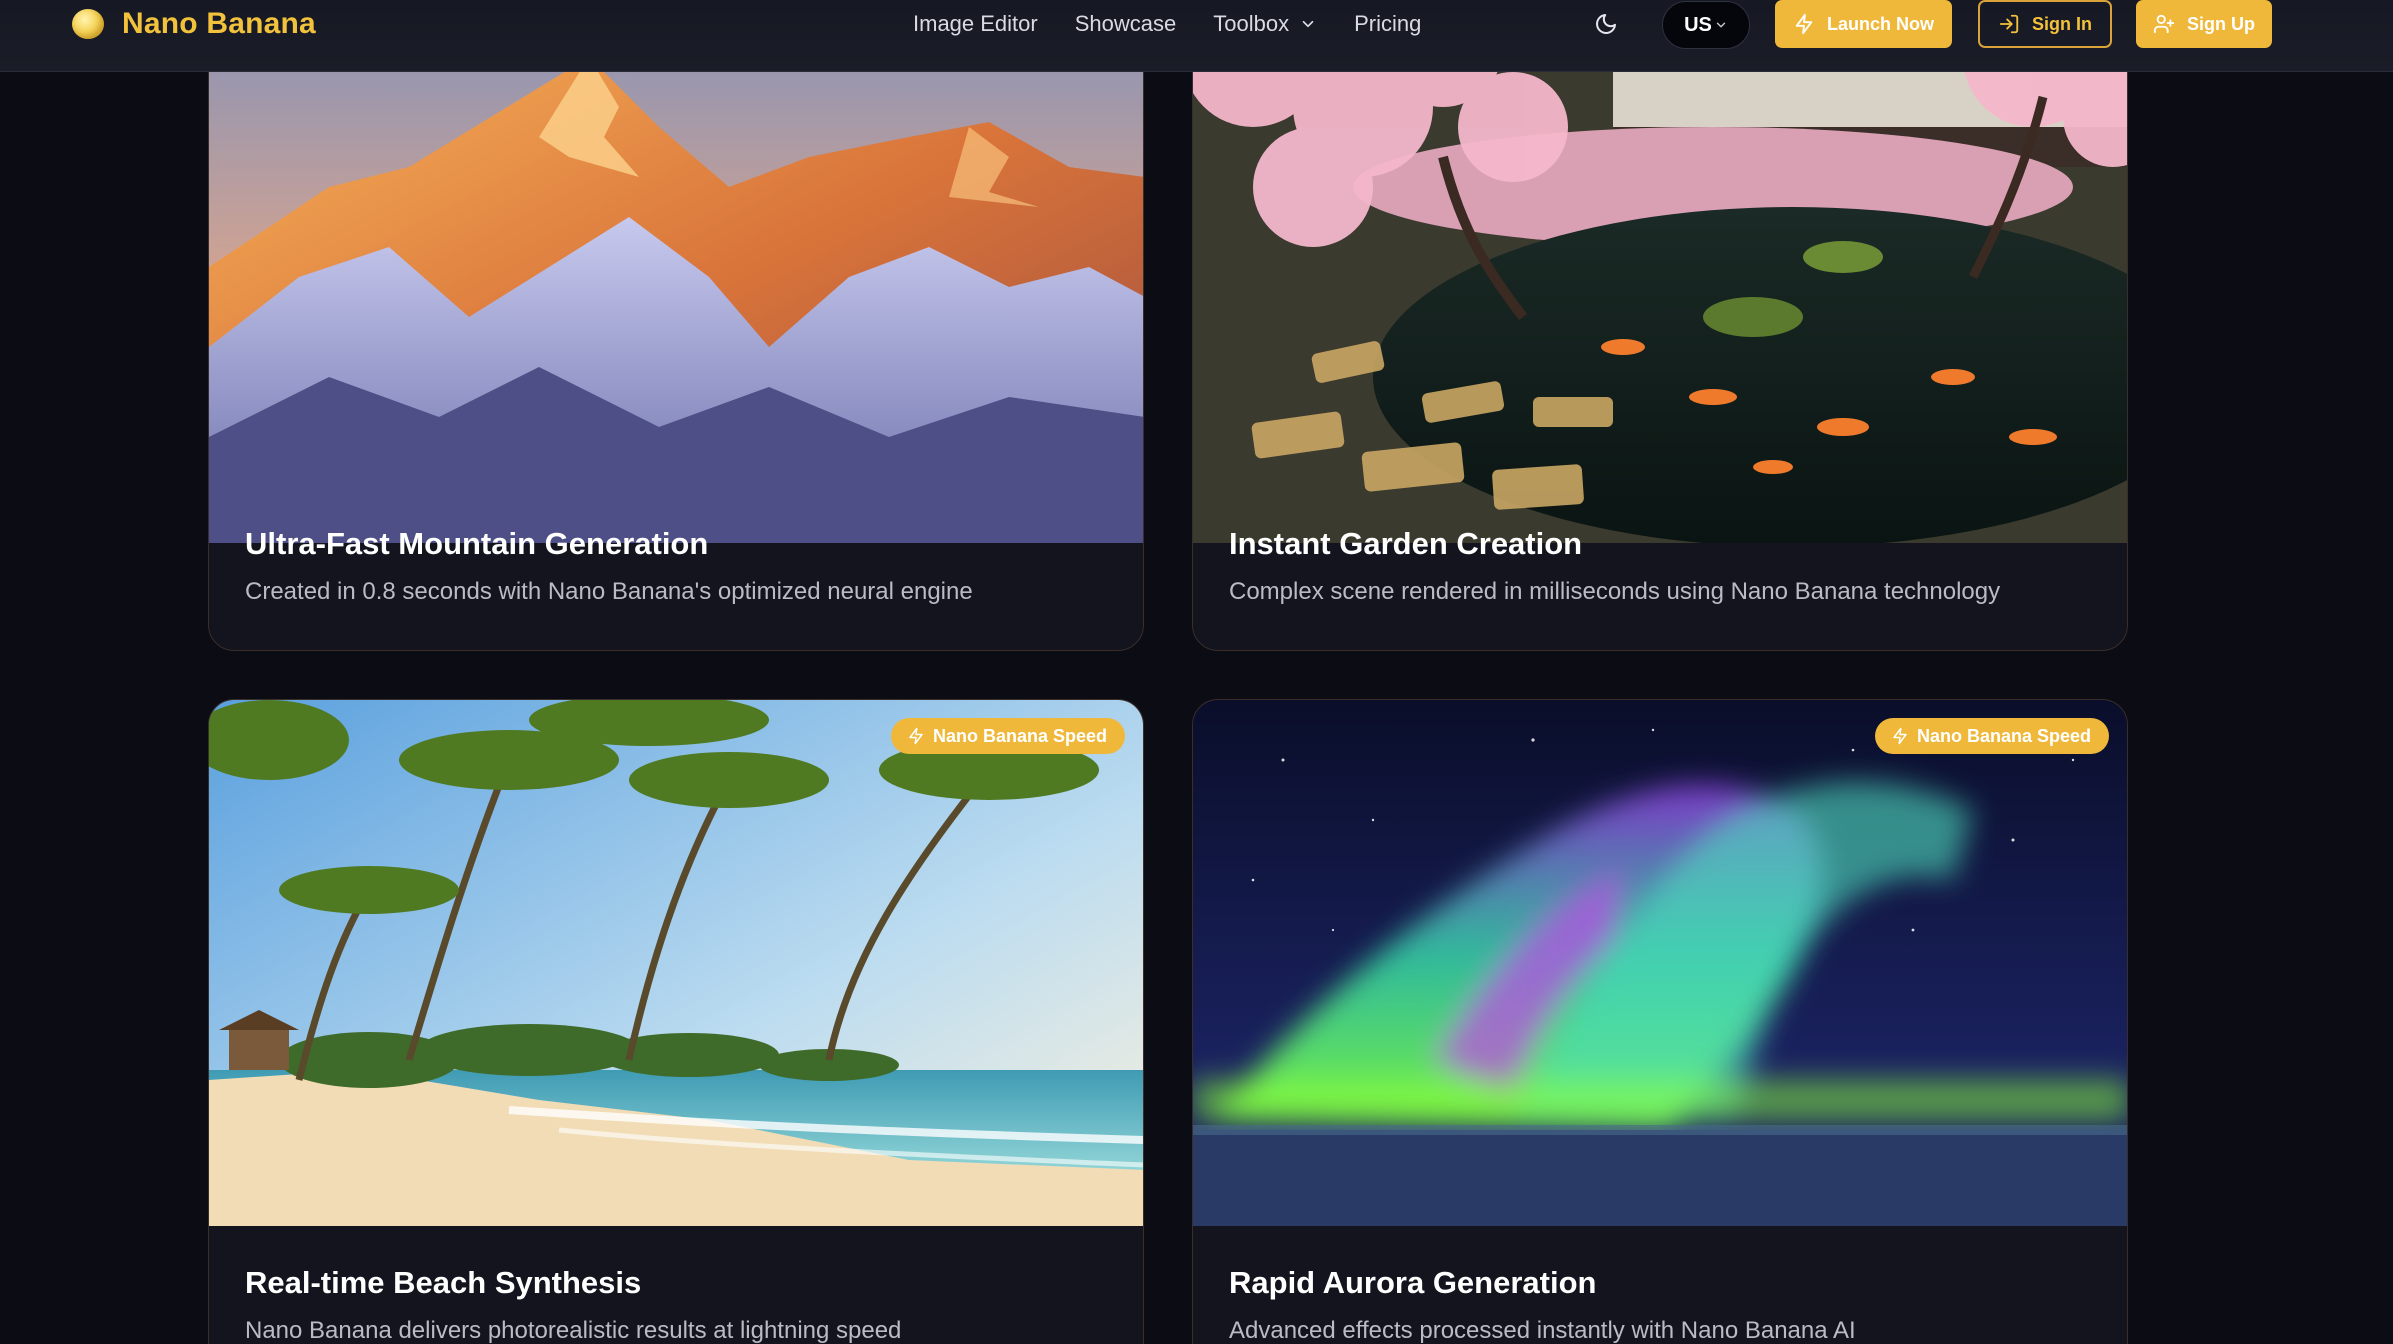  Describe the element at coordinates (2062, 23) in the screenshot. I see `sign-in-label: Sign In` at that location.